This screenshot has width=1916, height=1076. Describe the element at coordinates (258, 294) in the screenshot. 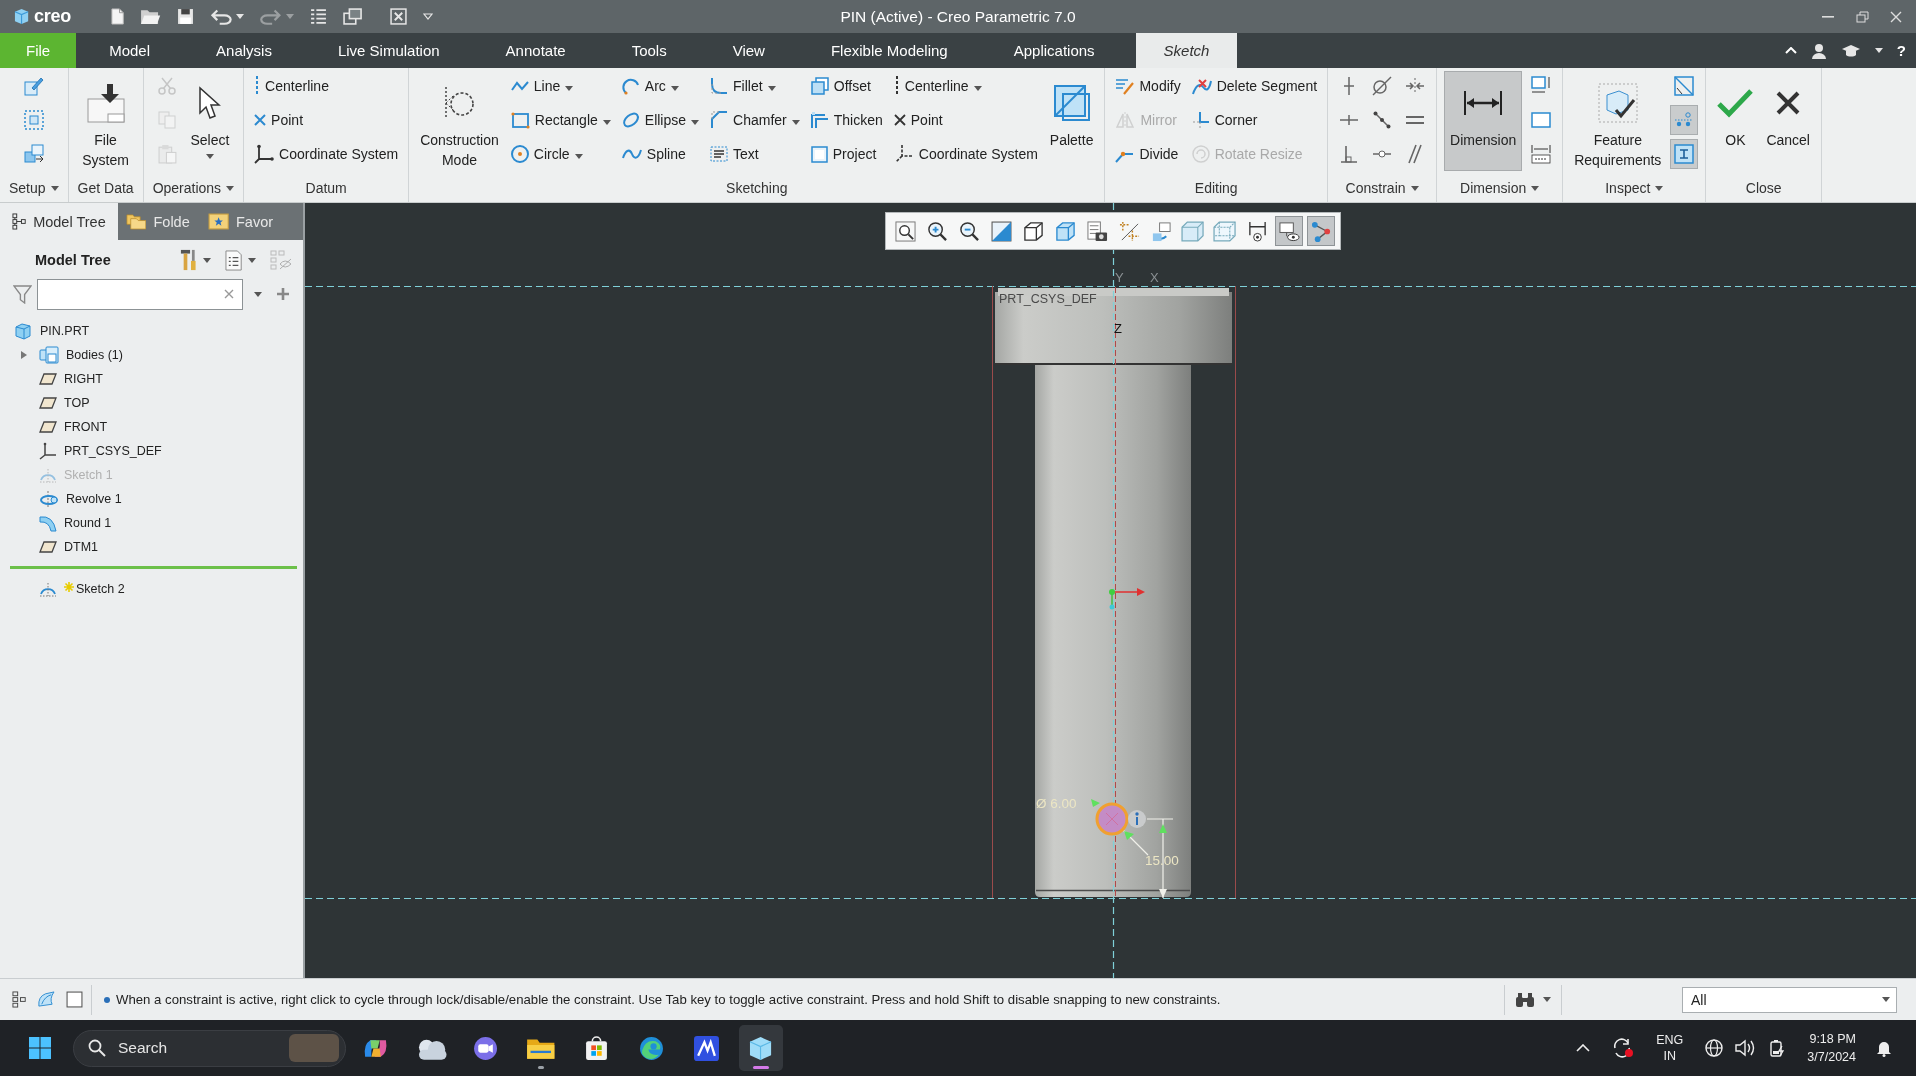

I see `dropdown-button` at that location.